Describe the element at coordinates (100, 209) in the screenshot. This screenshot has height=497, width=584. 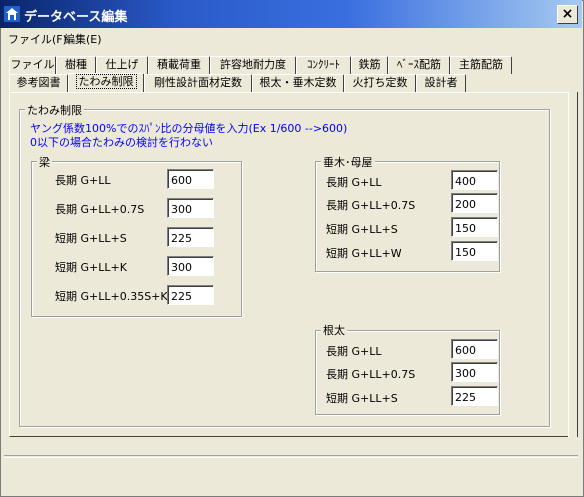
I see `beam-row-label: 長期 G+LL+0.7S` at that location.